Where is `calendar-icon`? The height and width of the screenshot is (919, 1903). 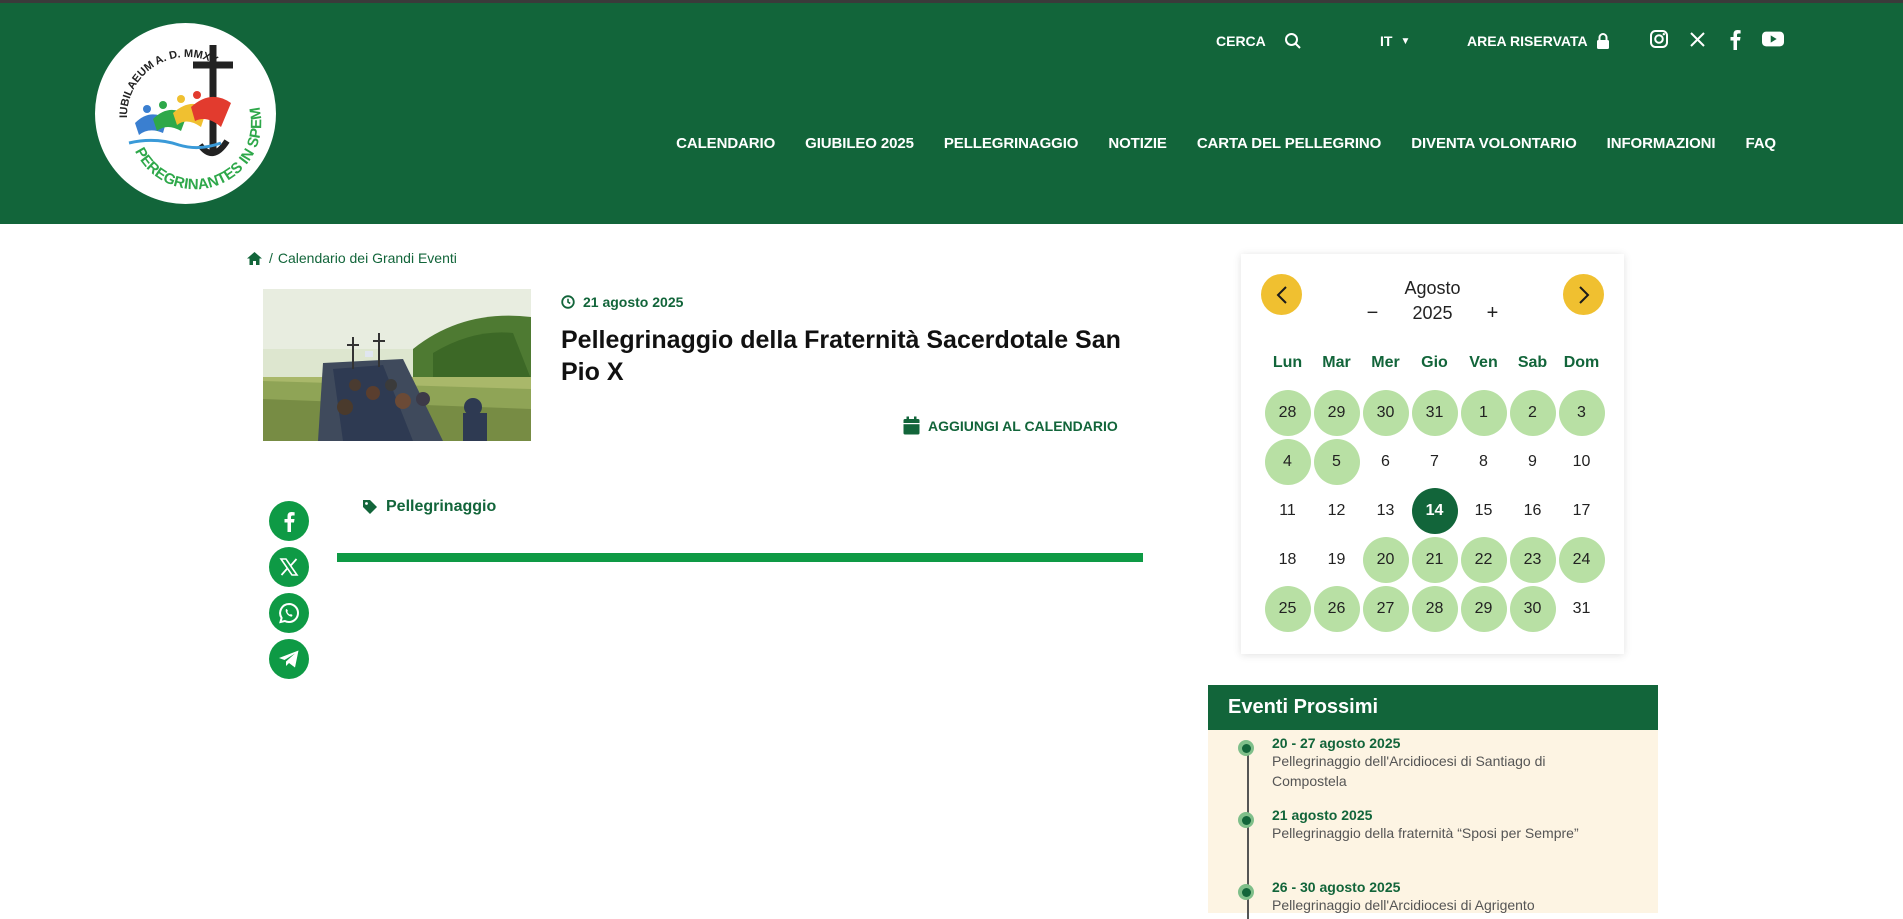
calendar-icon is located at coordinates (911, 425).